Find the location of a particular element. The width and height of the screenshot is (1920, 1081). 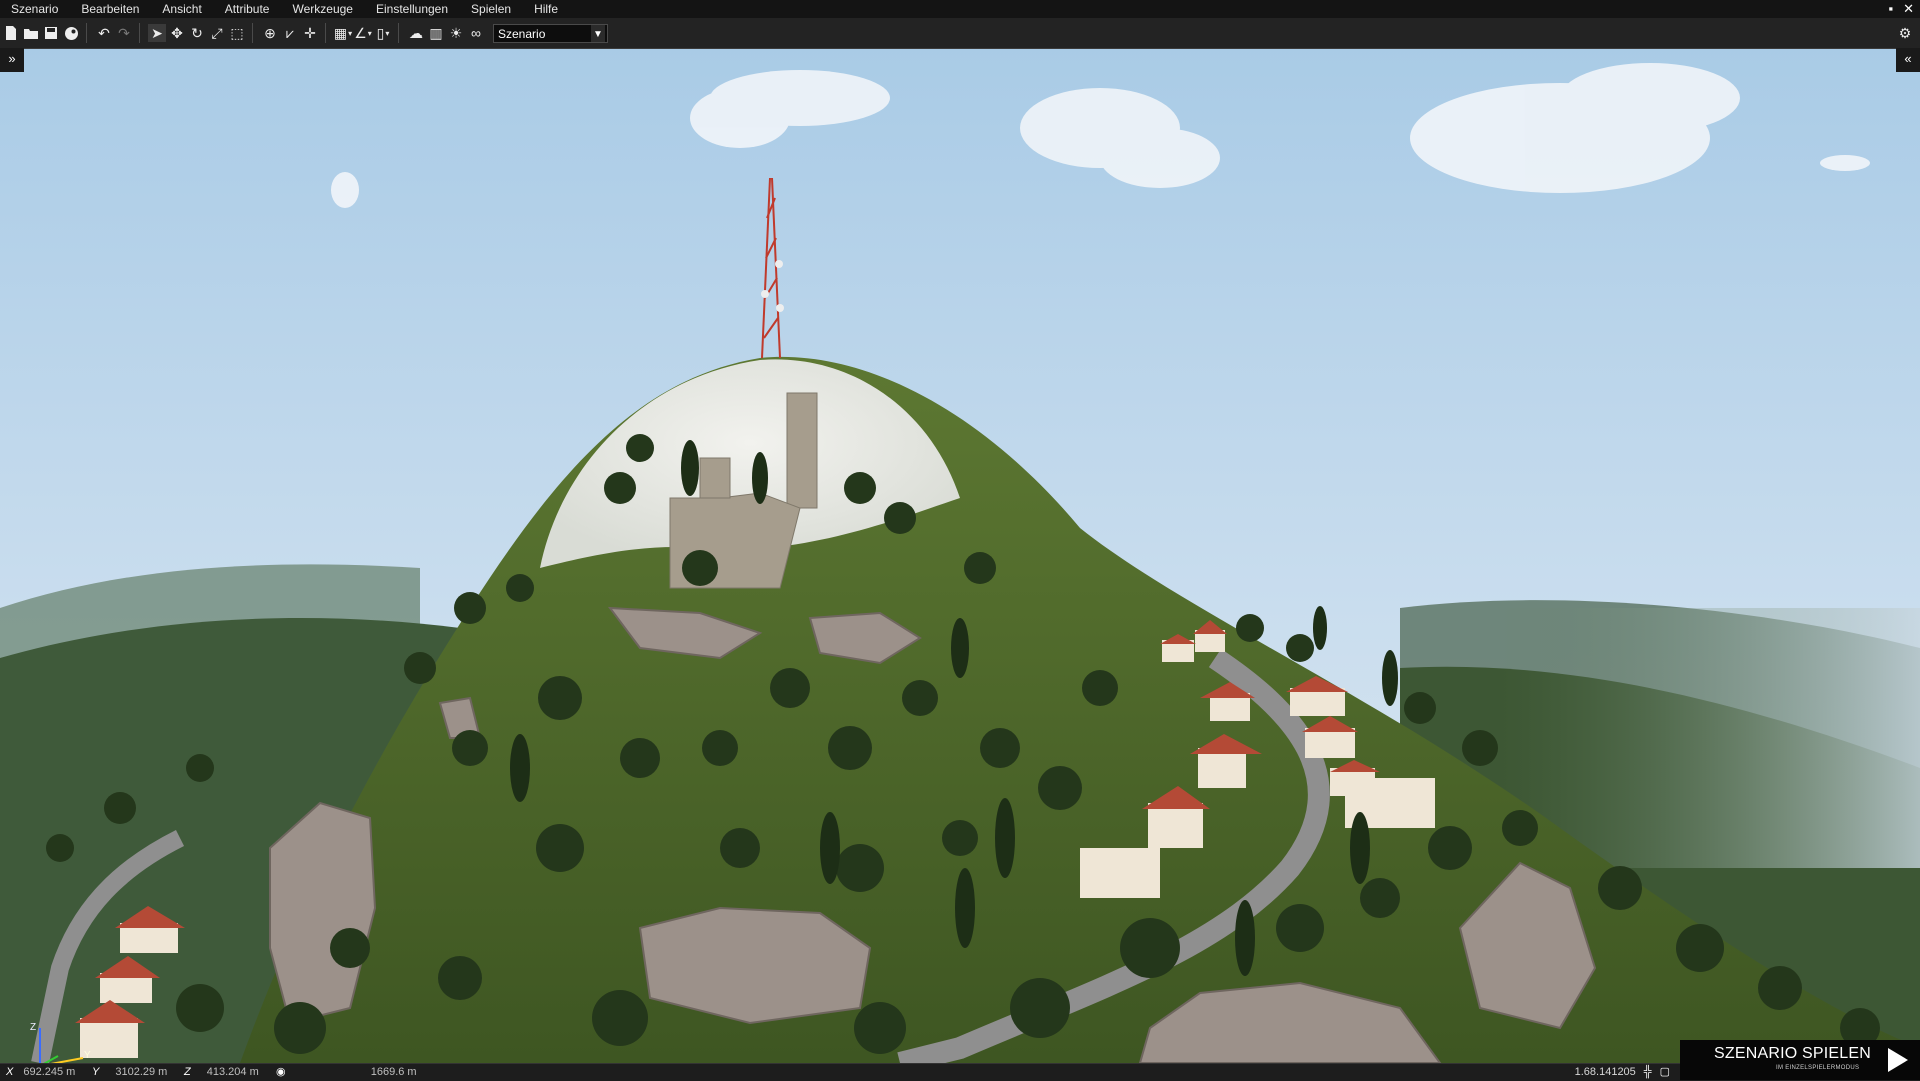

menu-hilfe: Hilfe is located at coordinates (546, 9).